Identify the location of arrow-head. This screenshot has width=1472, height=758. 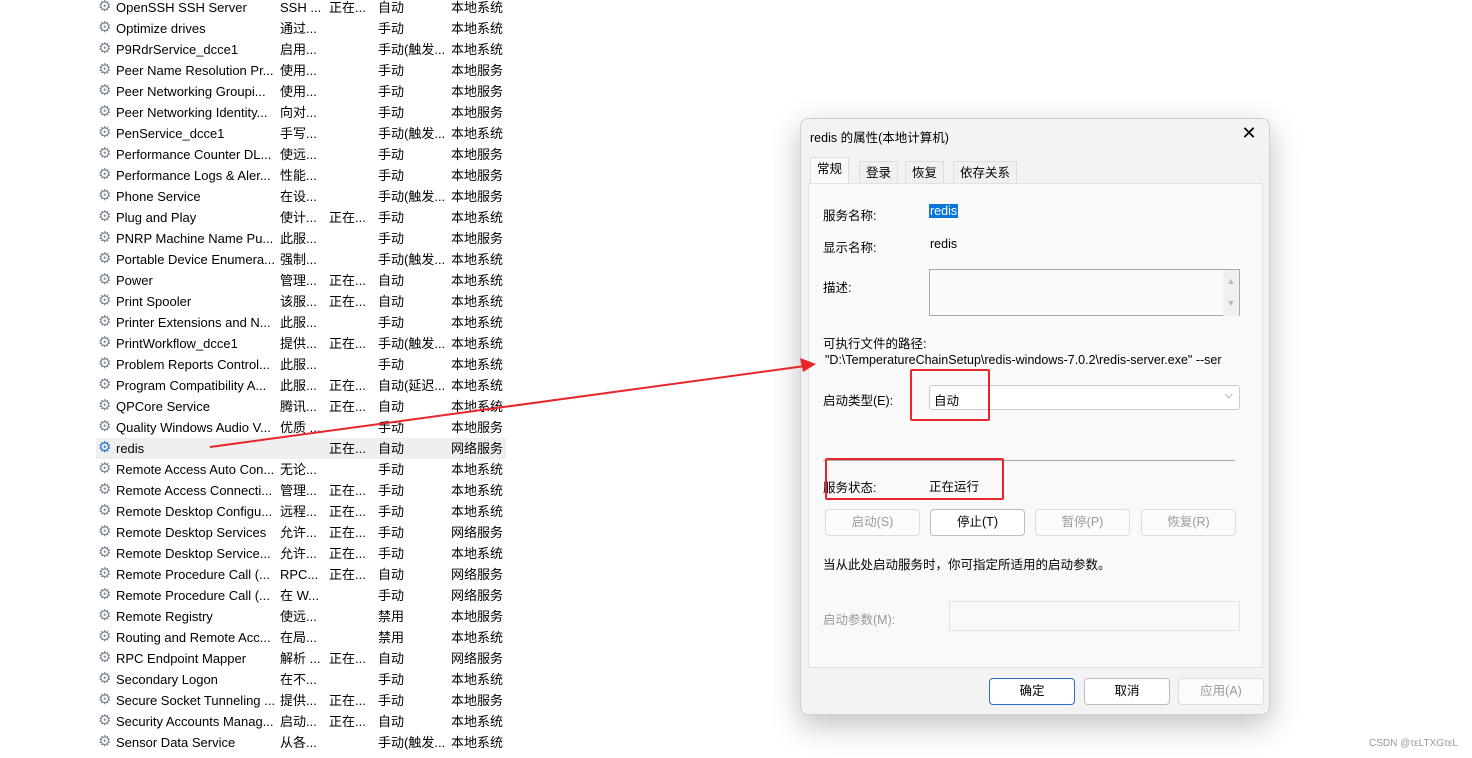
(808, 365).